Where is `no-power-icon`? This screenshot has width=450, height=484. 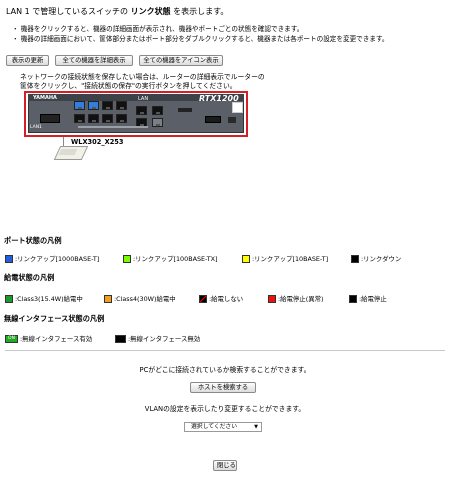 no-power-icon is located at coordinates (203, 299).